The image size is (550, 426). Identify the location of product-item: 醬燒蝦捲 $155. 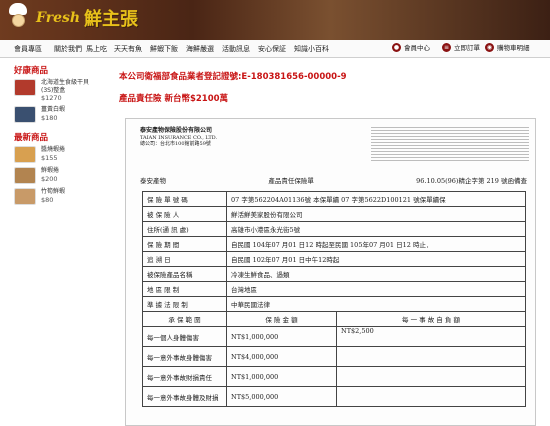
(57, 154).